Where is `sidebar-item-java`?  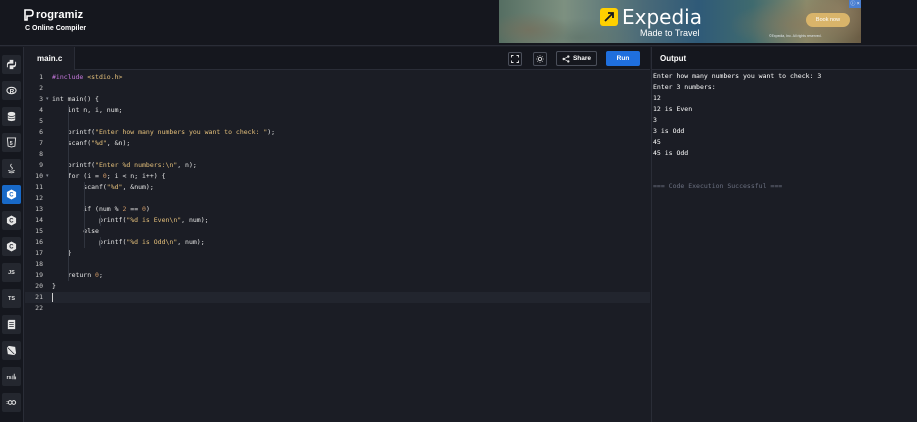 sidebar-item-java is located at coordinates (11, 168).